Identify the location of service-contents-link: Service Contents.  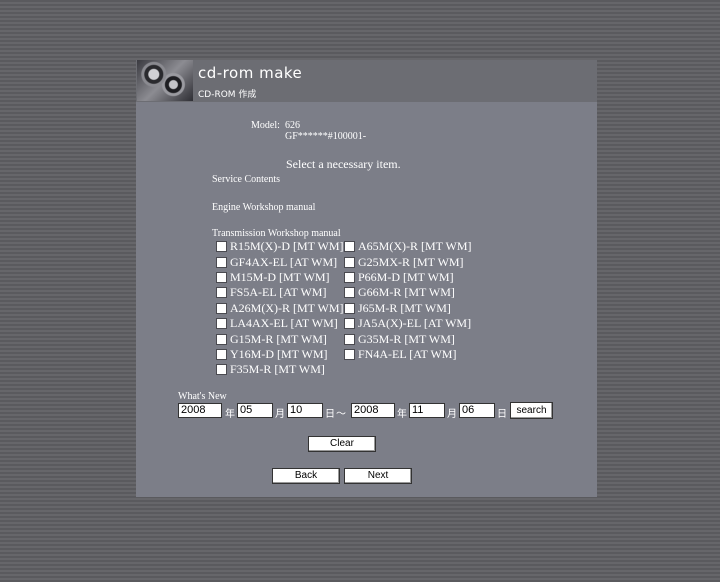
(246, 179).